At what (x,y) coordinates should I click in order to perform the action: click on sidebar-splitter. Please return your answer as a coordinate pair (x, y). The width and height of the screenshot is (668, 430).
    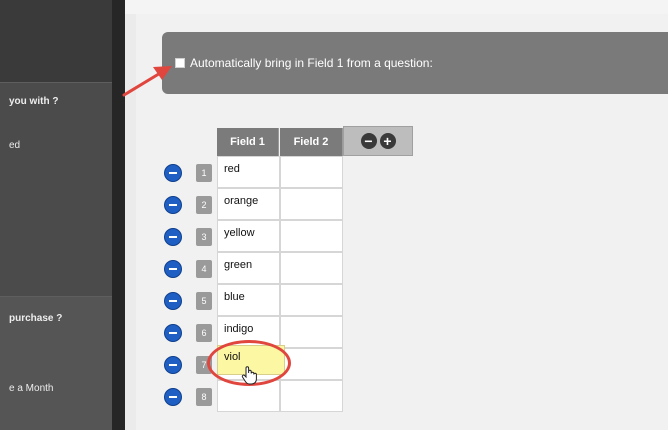
    Looking at the image, I should click on (118, 215).